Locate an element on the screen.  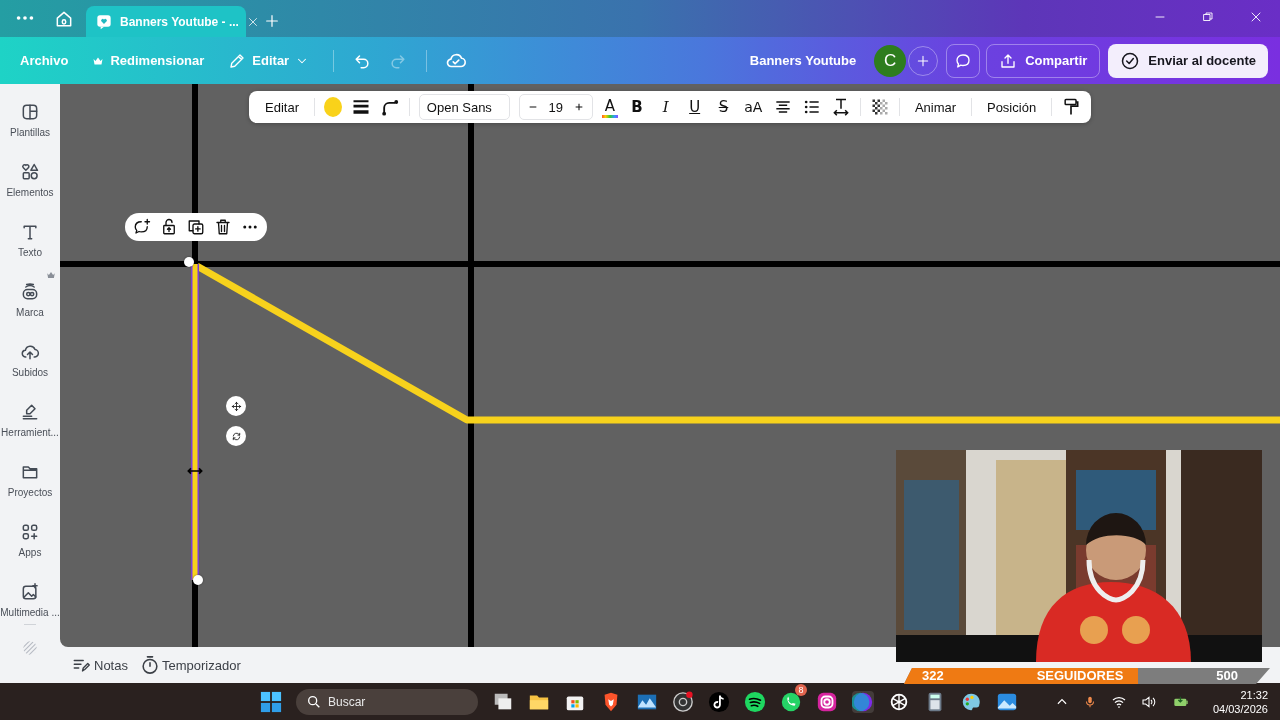
app-circle-icon is located at coordinates (863, 701).